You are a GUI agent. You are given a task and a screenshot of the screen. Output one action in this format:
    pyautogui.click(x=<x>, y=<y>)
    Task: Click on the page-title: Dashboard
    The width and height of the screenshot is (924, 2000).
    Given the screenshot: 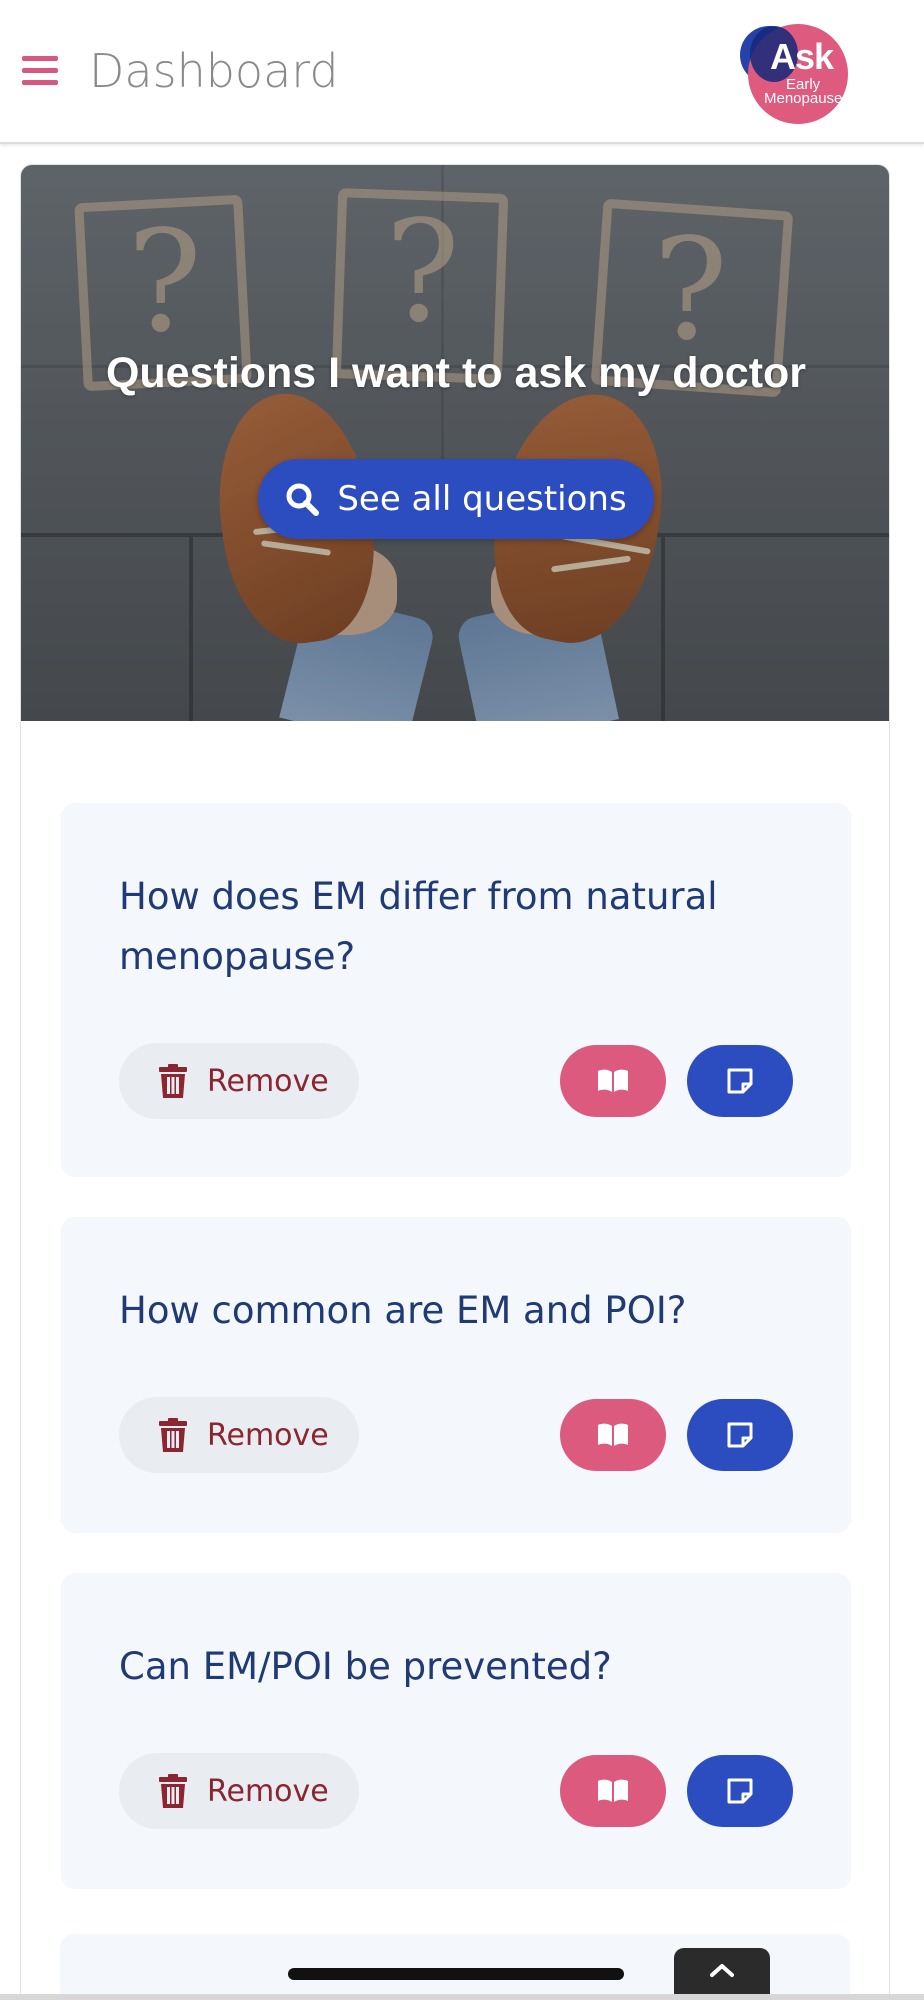 What is the action you would take?
    pyautogui.click(x=214, y=71)
    